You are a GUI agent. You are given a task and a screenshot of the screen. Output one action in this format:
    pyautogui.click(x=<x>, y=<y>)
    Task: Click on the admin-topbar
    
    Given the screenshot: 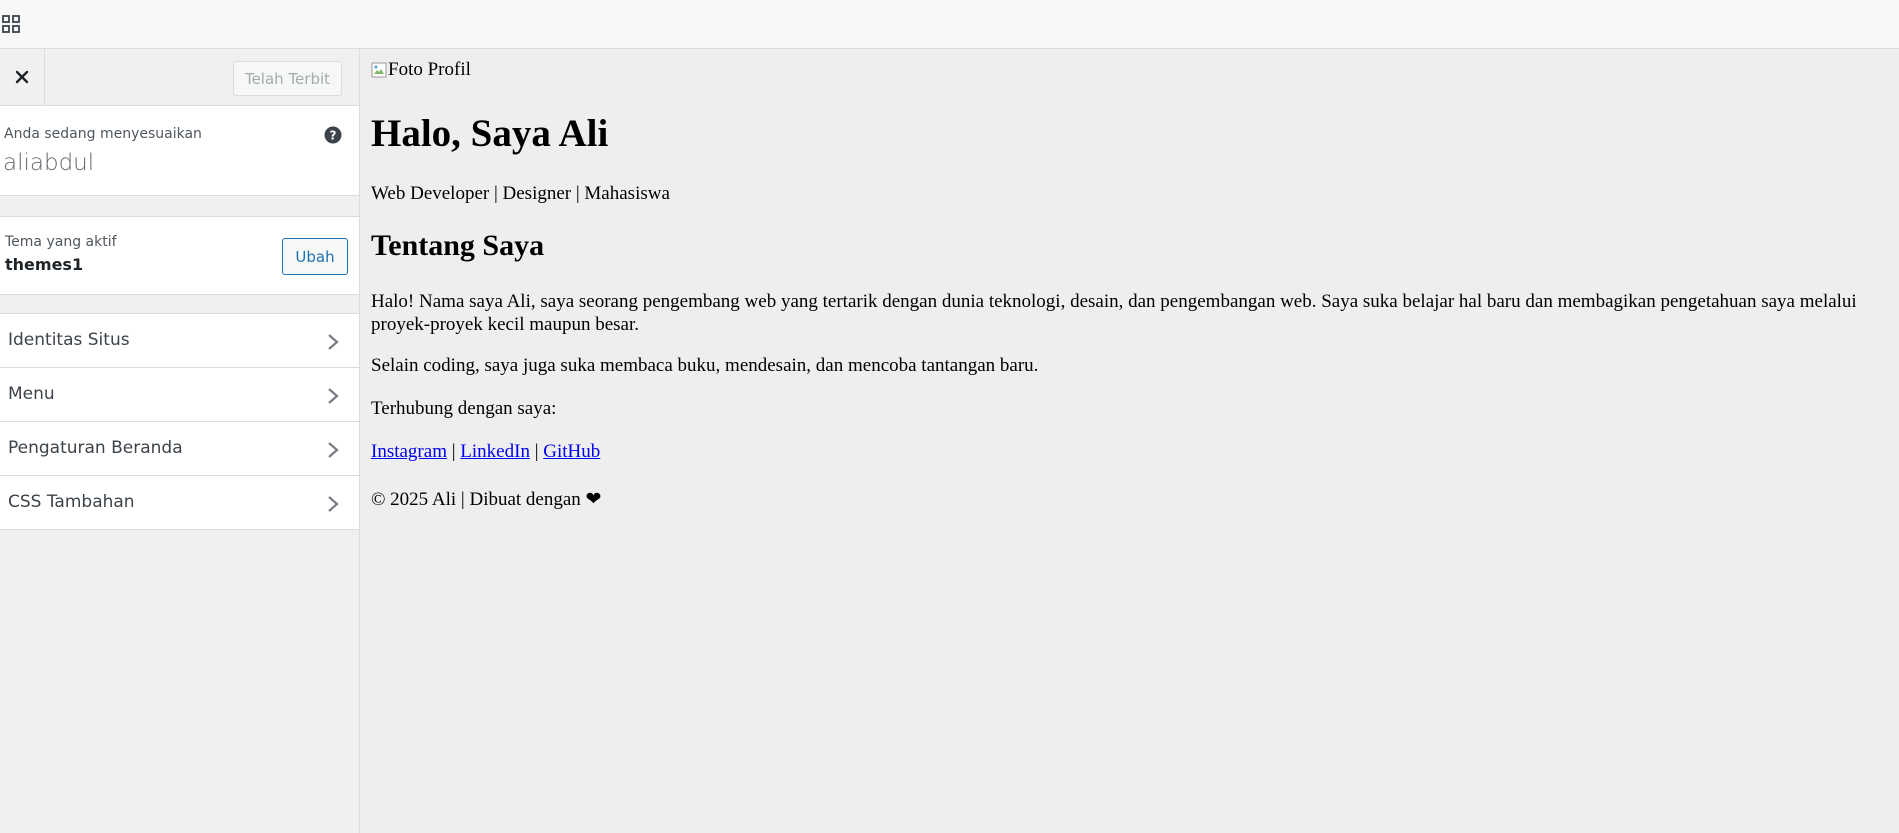 What is the action you would take?
    pyautogui.click(x=949, y=24)
    